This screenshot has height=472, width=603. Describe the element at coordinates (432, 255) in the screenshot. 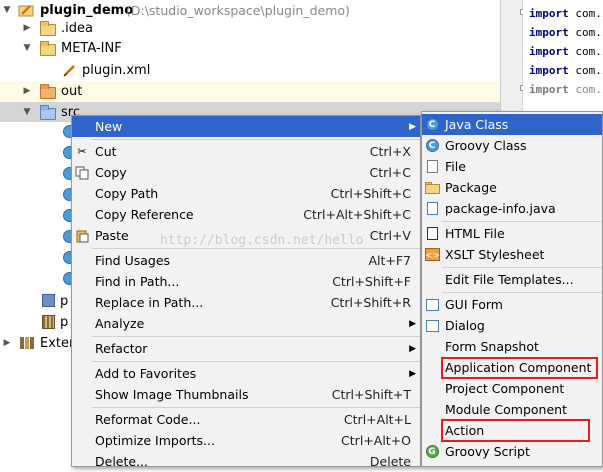

I see `xslt-icon: <>` at that location.